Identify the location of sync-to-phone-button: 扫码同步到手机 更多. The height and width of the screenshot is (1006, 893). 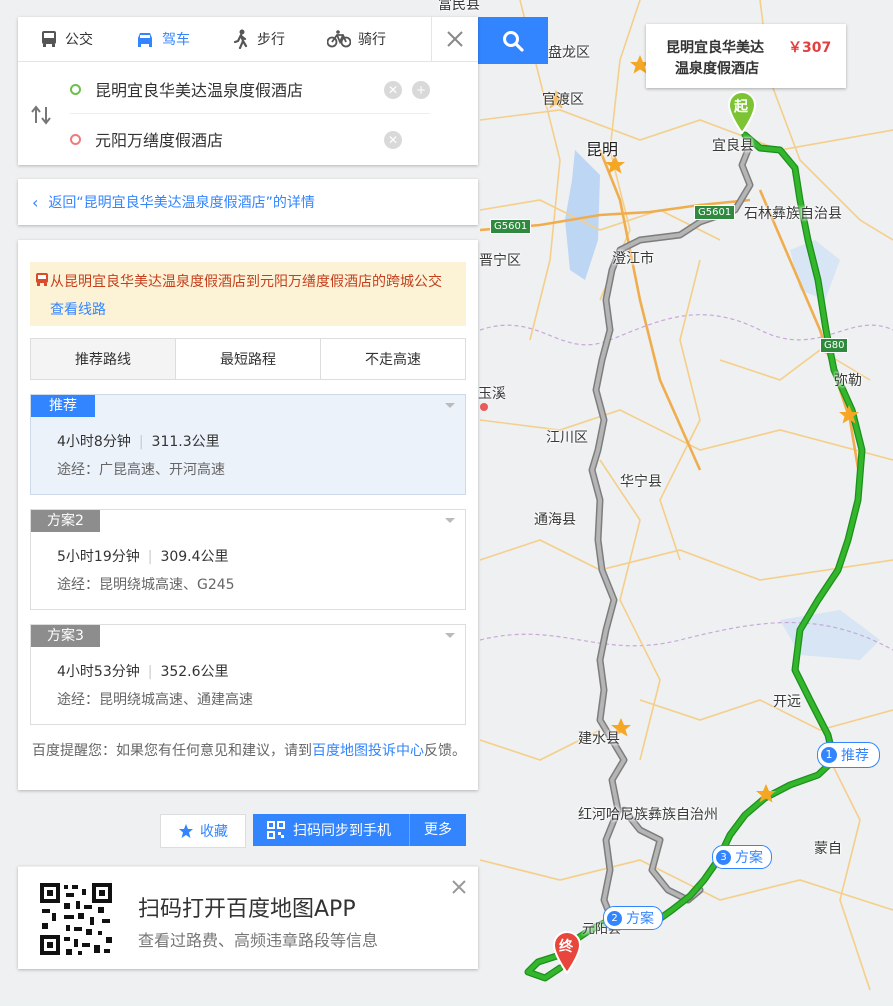
(359, 830).